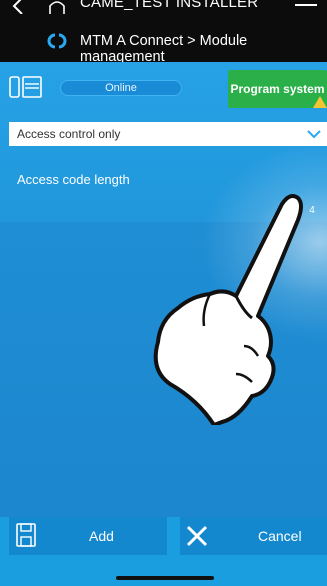  I want to click on status-badge: Online, so click(121, 88).